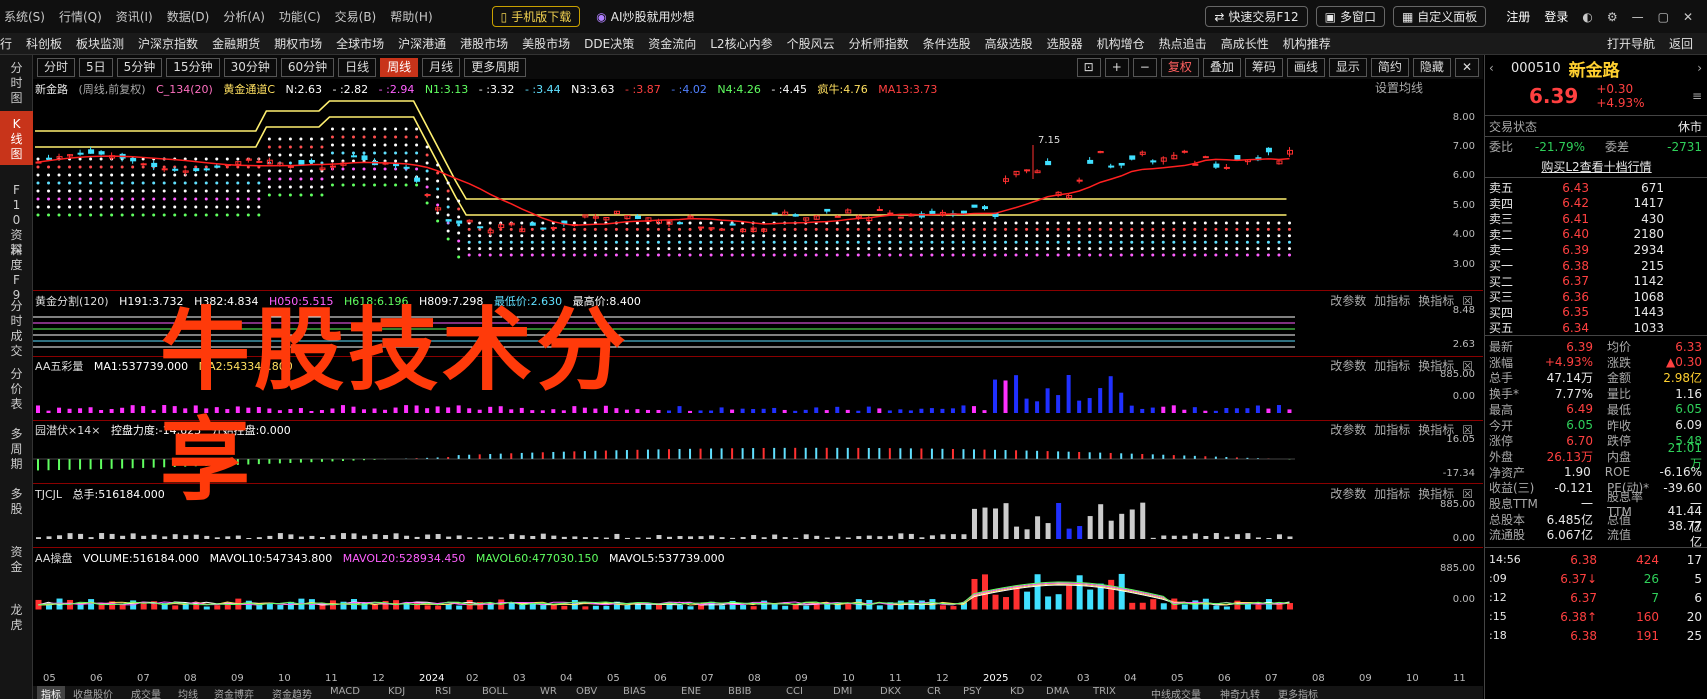 This screenshot has width=1707, height=699. Describe the element at coordinates (16, 83) in the screenshot. I see `left-nav-item: 分时图` at that location.